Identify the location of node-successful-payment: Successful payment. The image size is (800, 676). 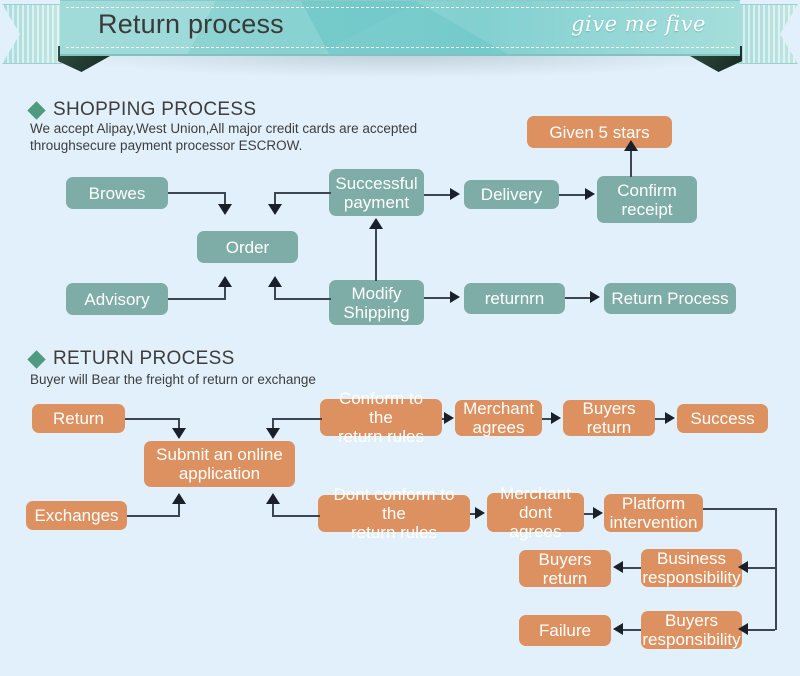
(376, 192).